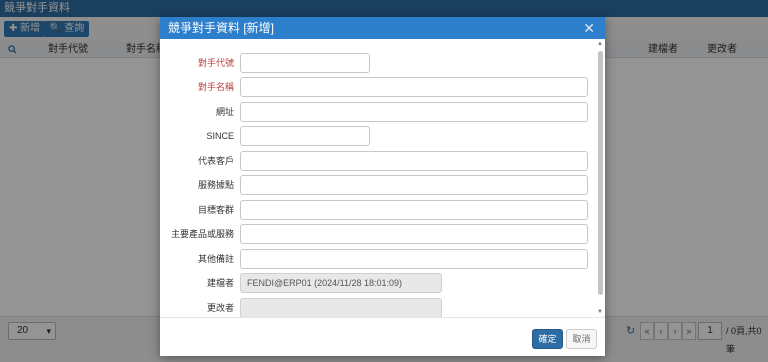 The image size is (768, 362). I want to click on service-input, so click(414, 185).